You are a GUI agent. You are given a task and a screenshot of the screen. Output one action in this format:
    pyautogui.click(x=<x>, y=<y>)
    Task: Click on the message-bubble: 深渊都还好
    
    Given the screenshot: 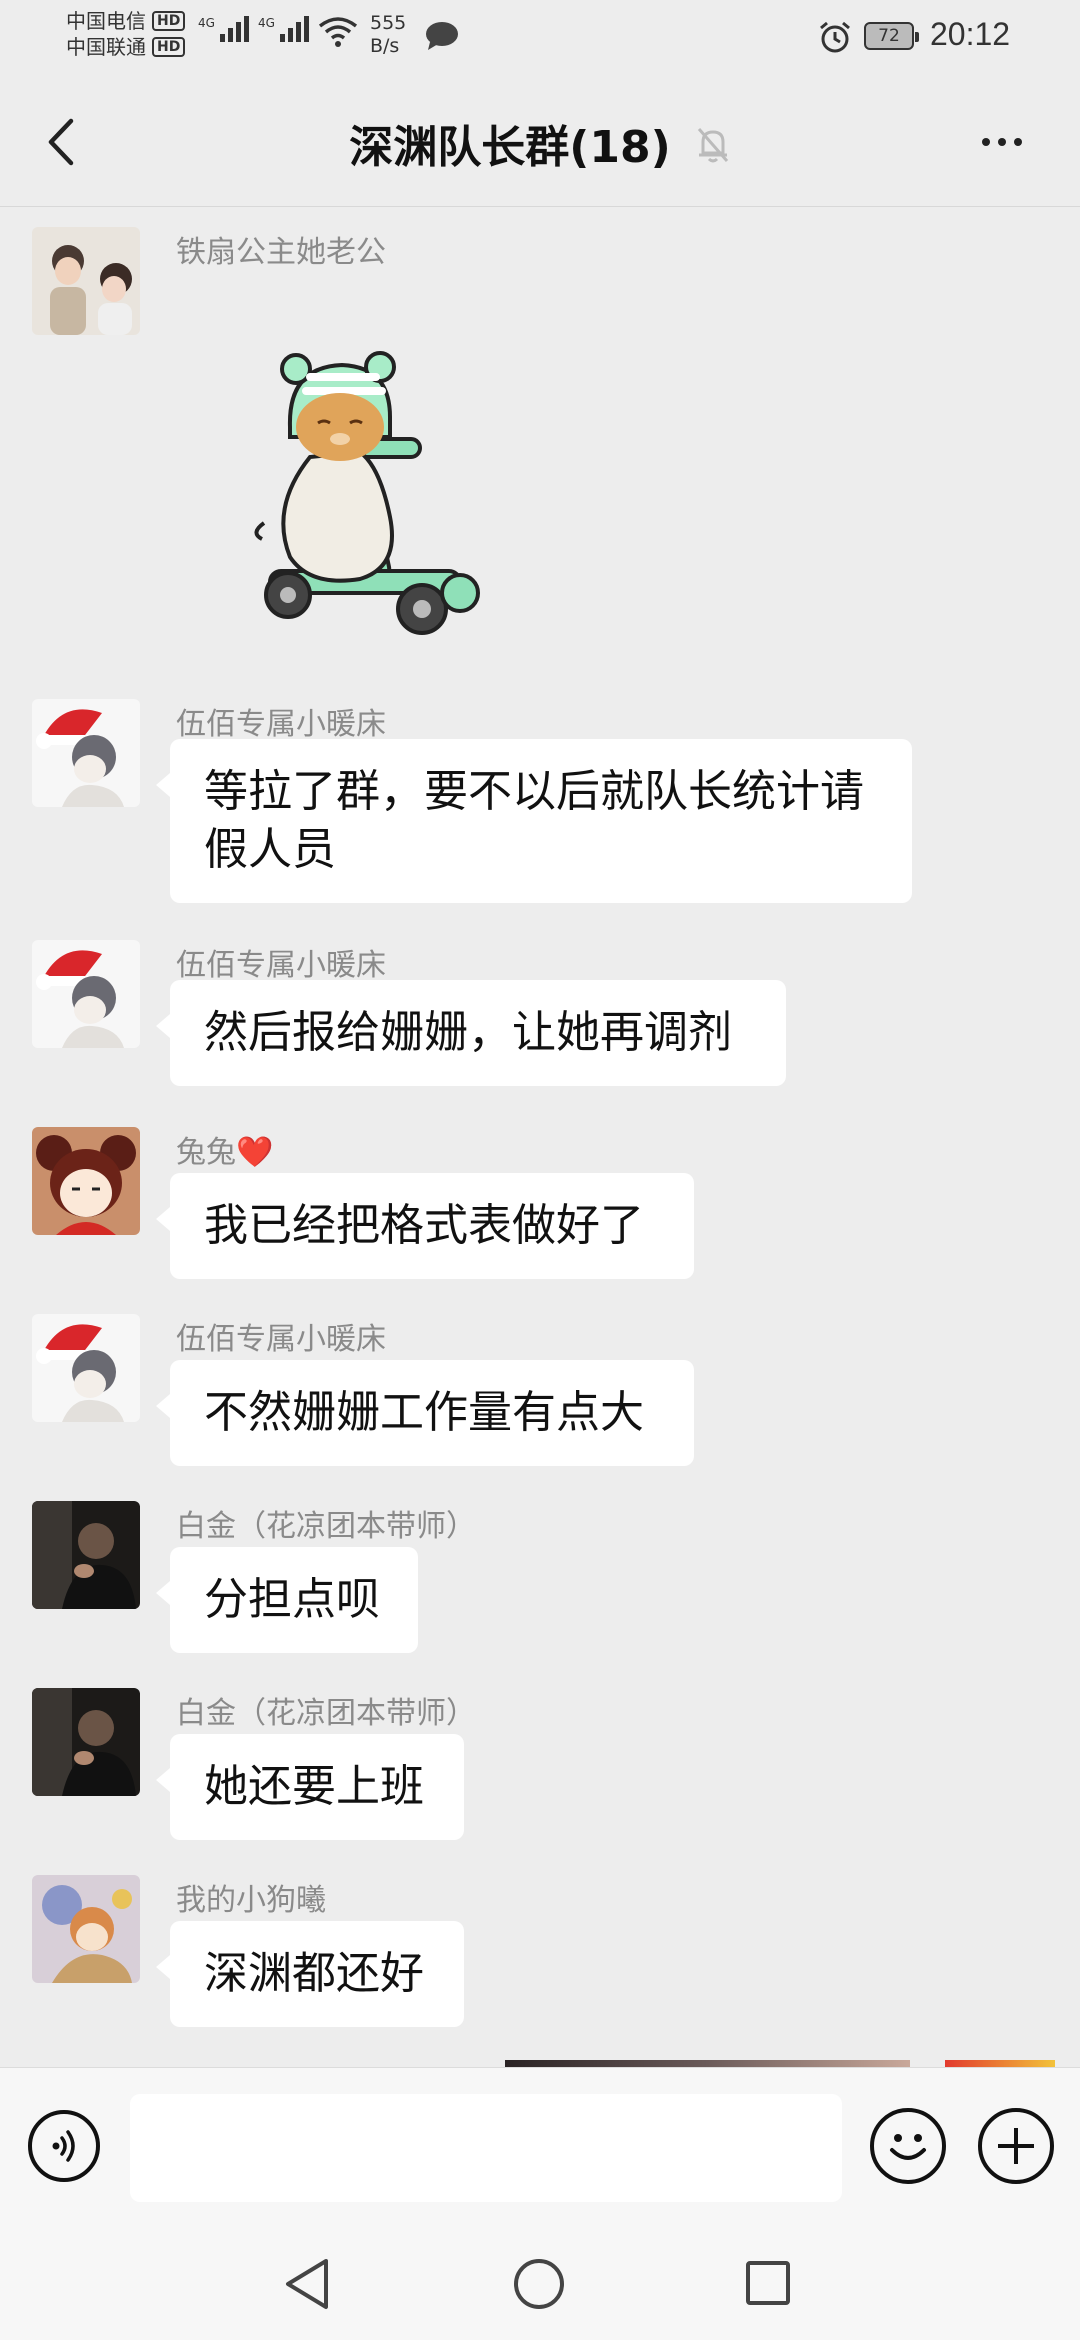 What is the action you would take?
    pyautogui.click(x=310, y=1974)
    